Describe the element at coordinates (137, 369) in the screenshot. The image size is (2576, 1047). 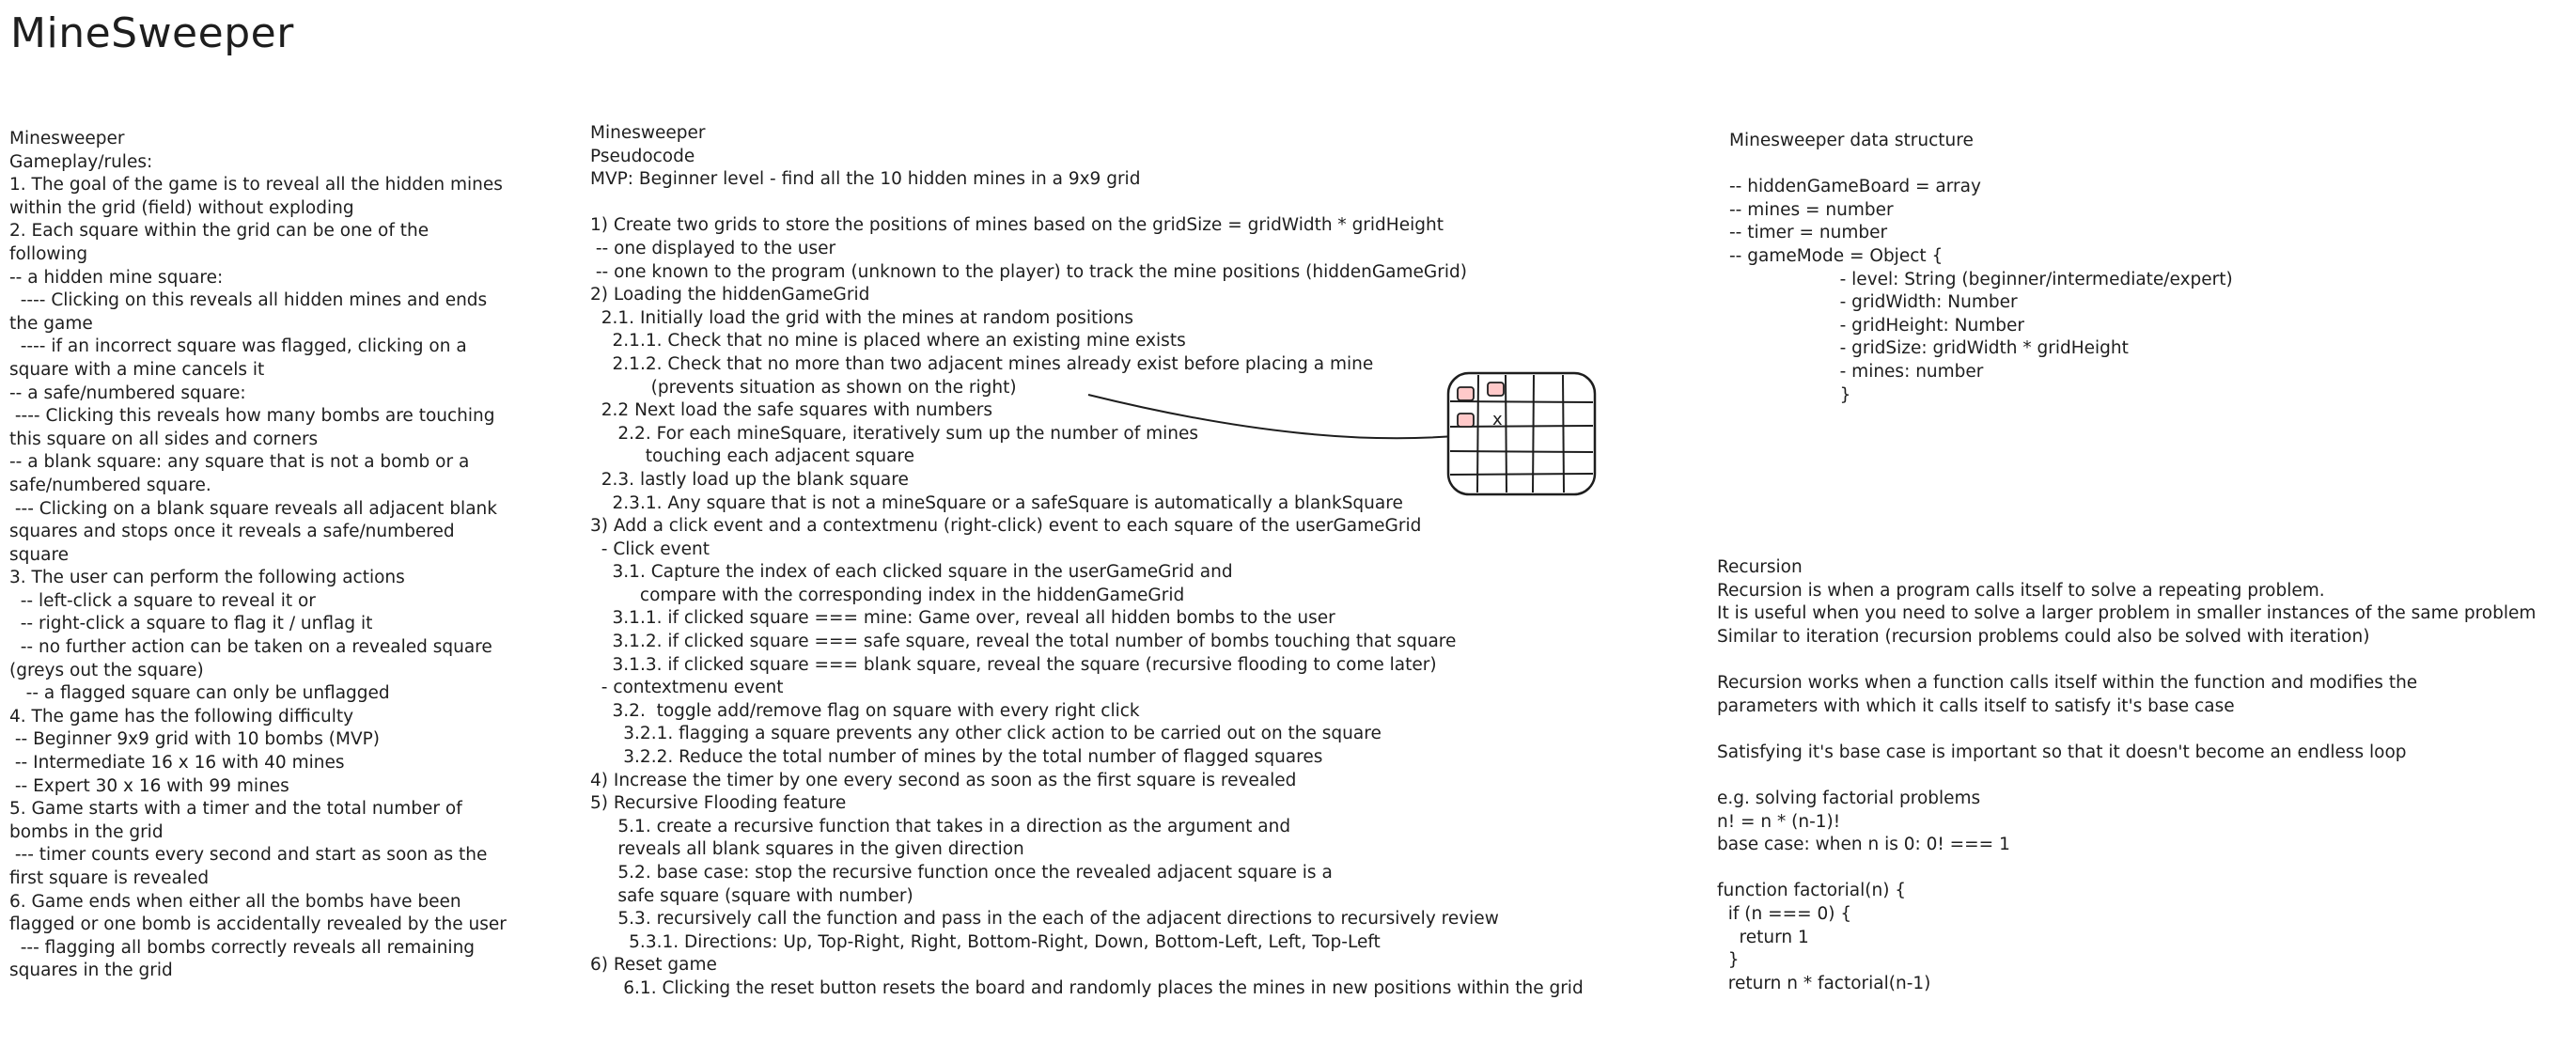
I see `text-line: square with a mine cancels it` at that location.